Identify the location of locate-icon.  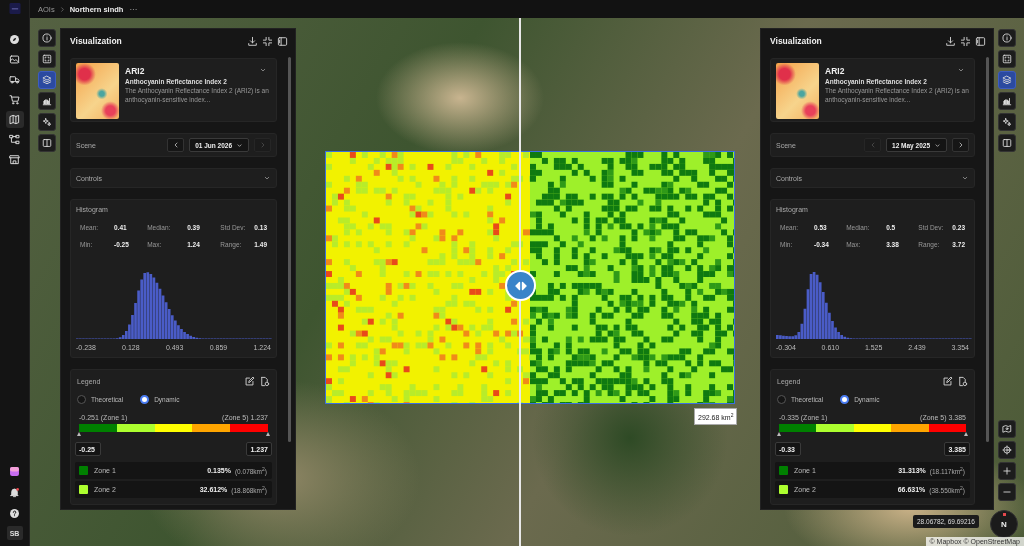
(1007, 450).